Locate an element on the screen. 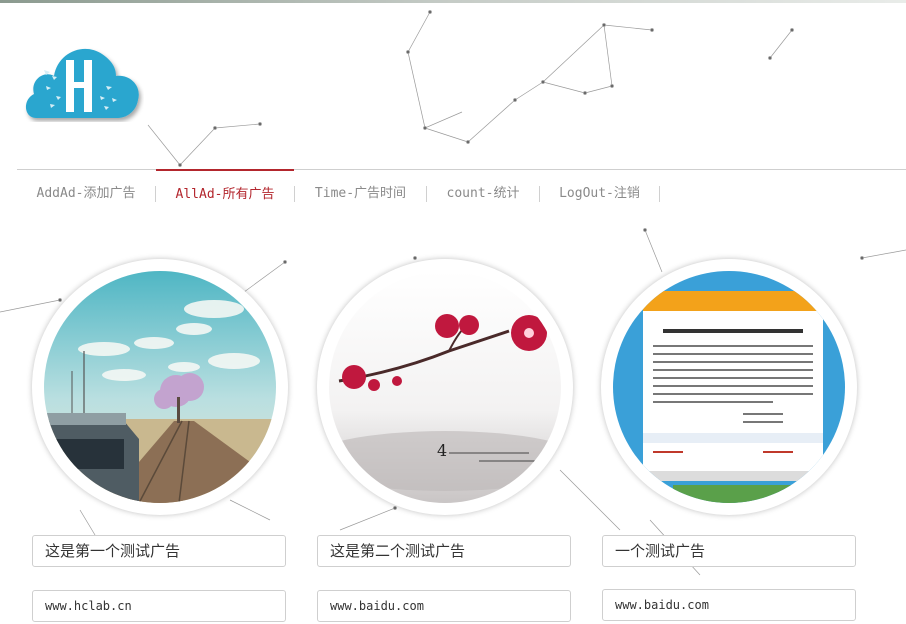 This screenshot has height=624, width=906. plum-blossom-image: 4 is located at coordinates (445, 387).